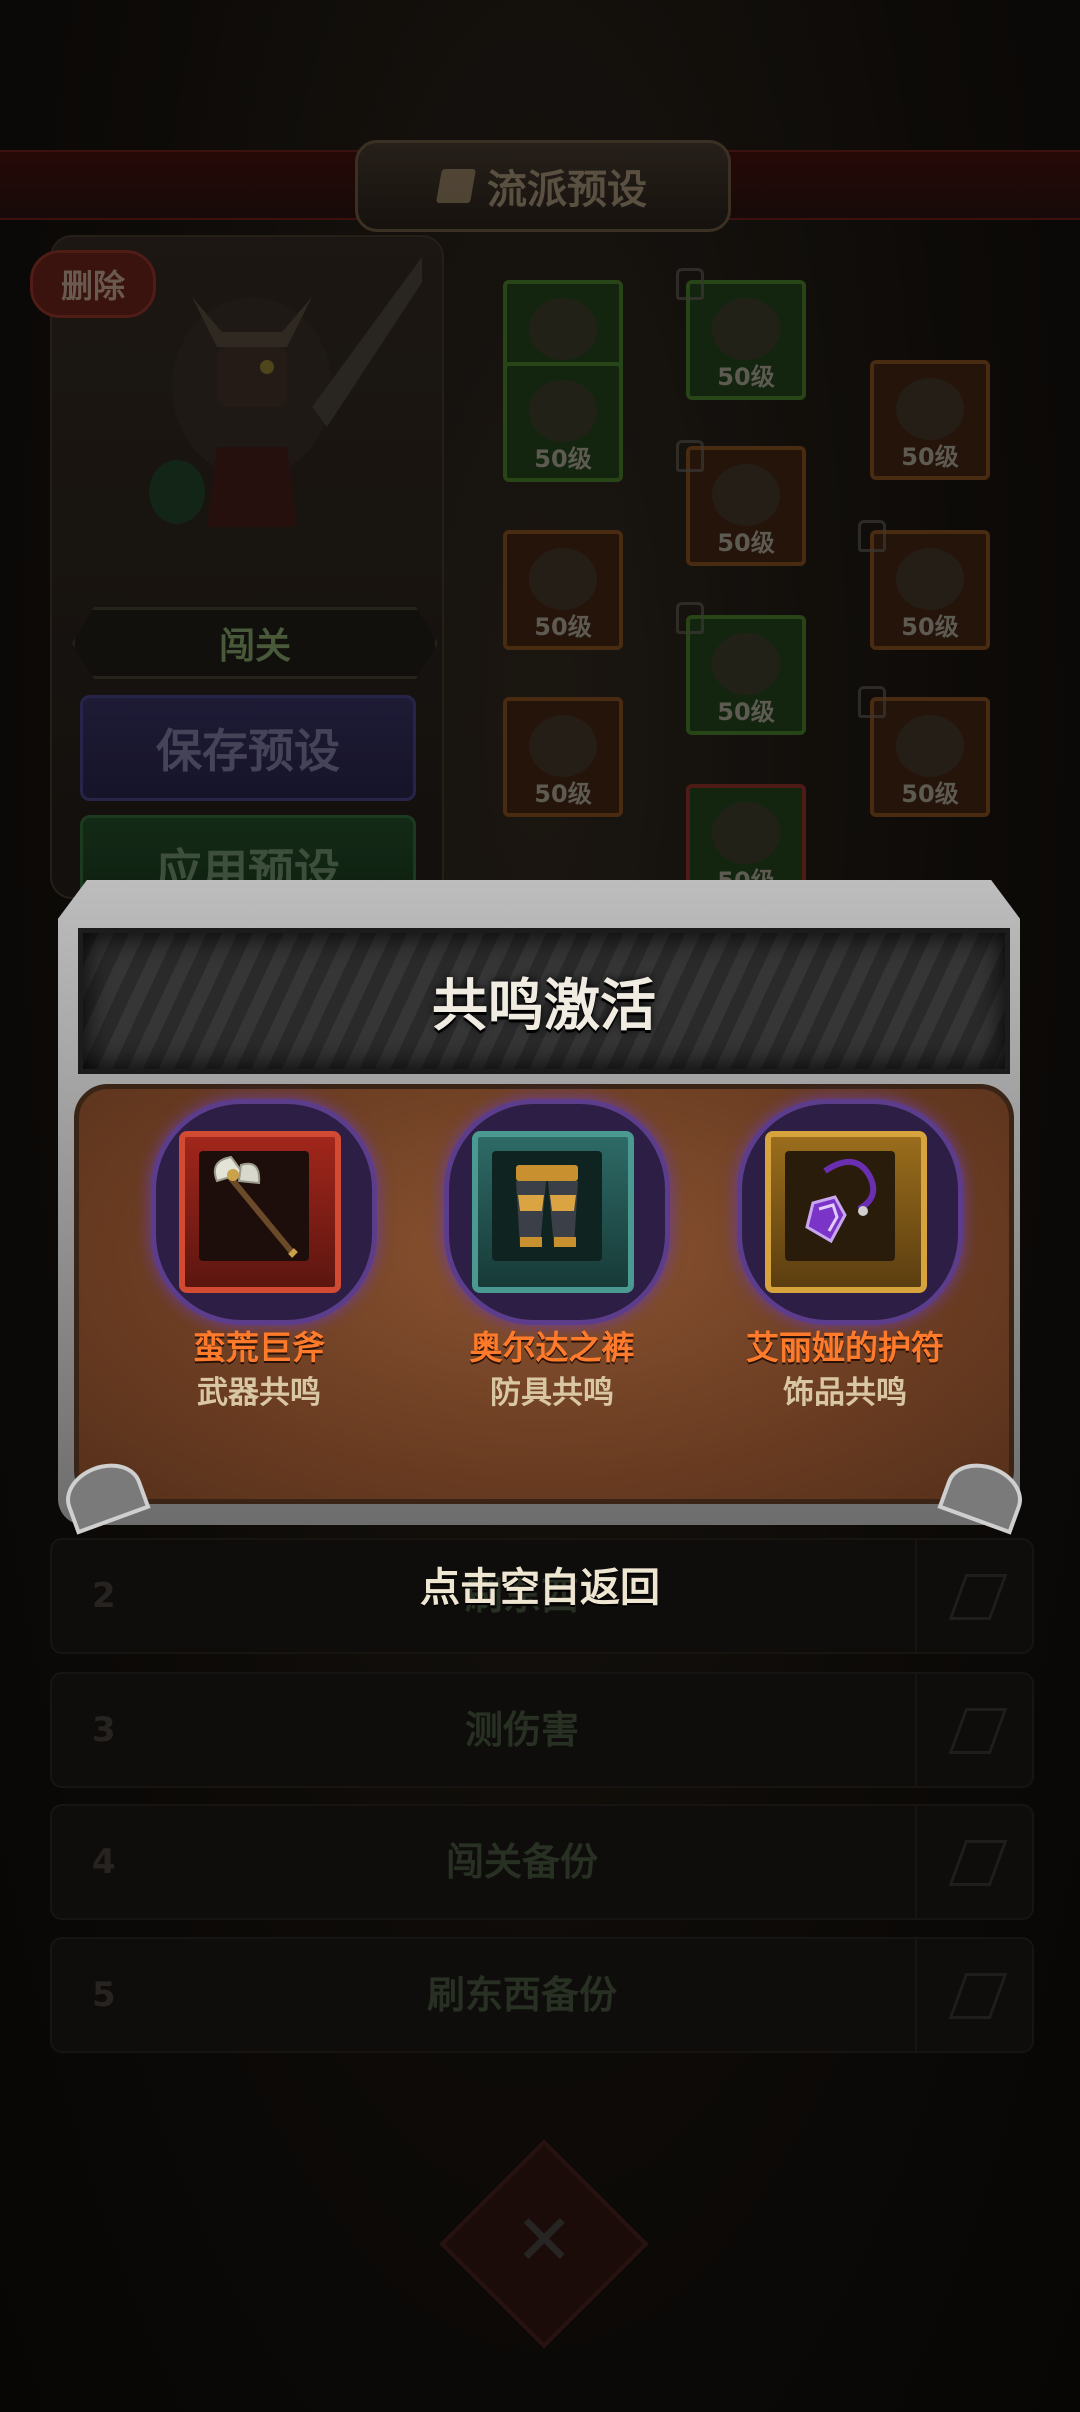  I want to click on axe-icon, so click(255, 1206).